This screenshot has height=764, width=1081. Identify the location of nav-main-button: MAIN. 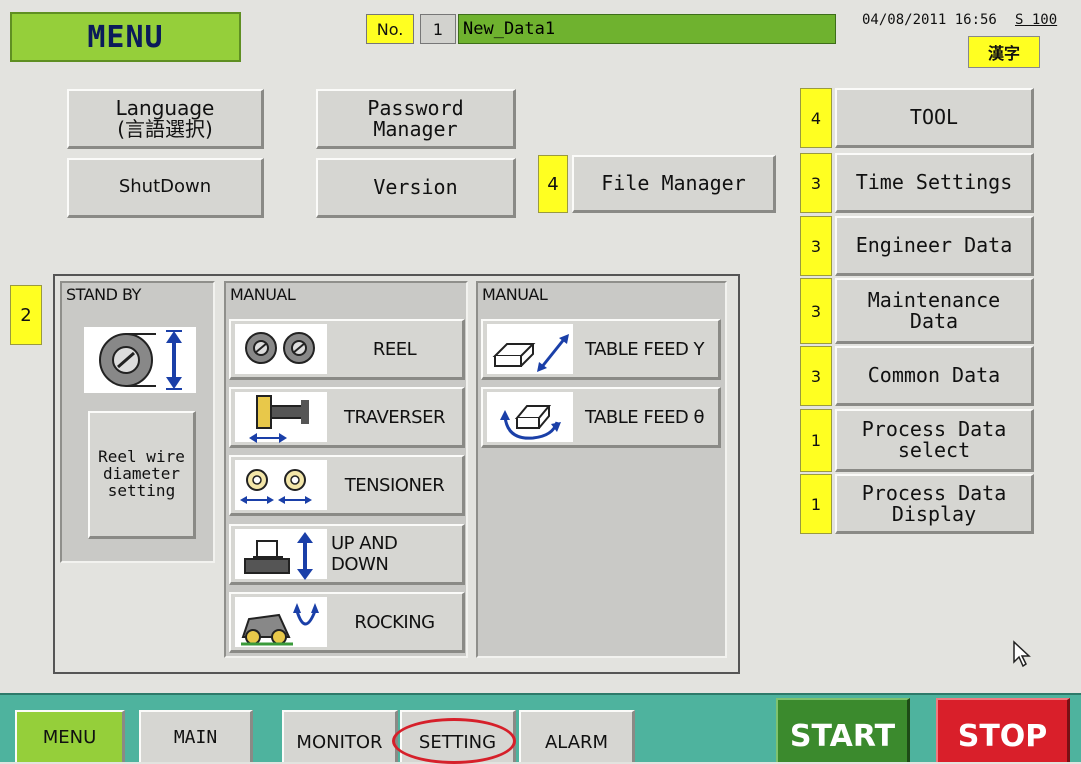
(196, 736).